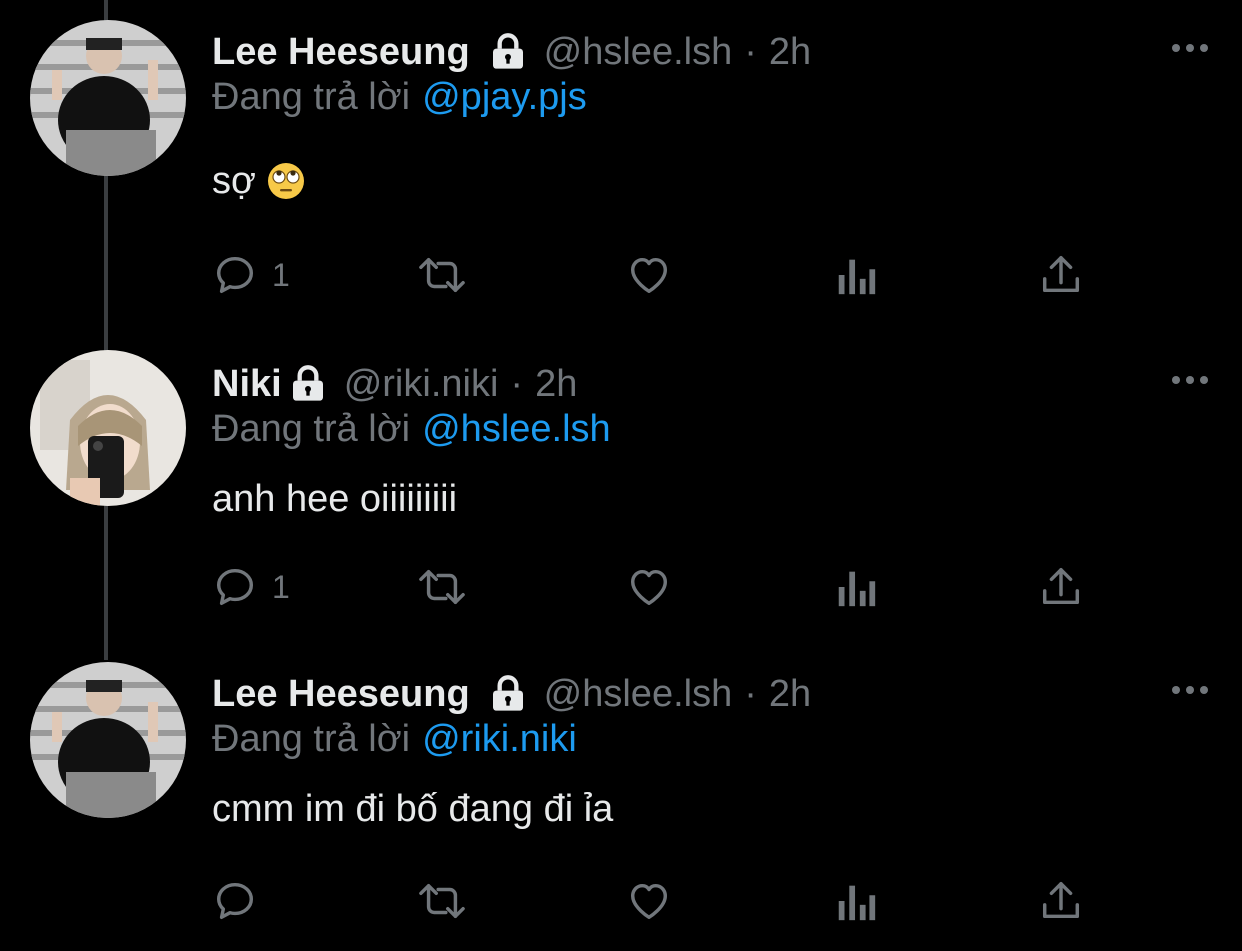 The height and width of the screenshot is (951, 1242). Describe the element at coordinates (411, 429) in the screenshot. I see `replying-to-line: Đang trả lời @hslee.lsh` at that location.